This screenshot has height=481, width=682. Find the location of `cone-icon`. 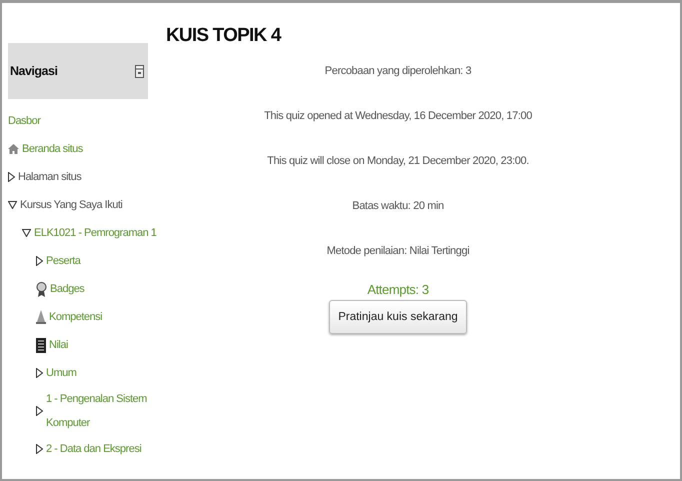

cone-icon is located at coordinates (41, 317).